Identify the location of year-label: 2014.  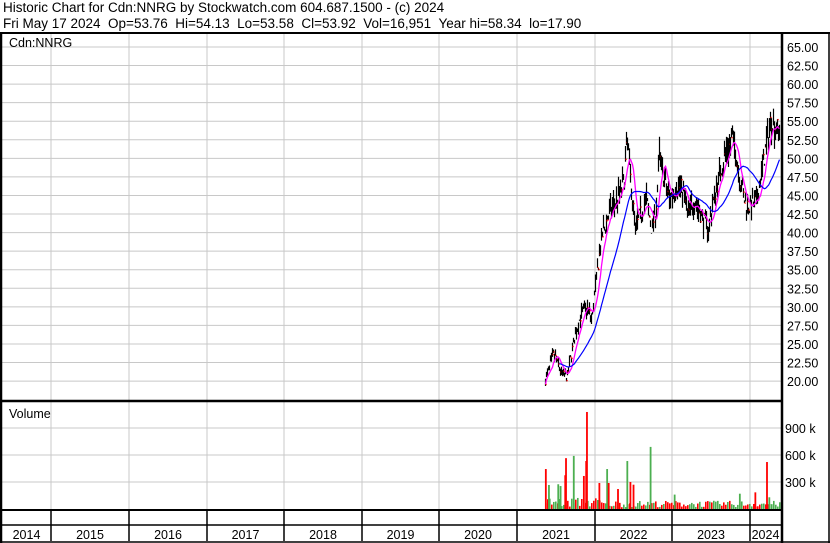
(27, 535).